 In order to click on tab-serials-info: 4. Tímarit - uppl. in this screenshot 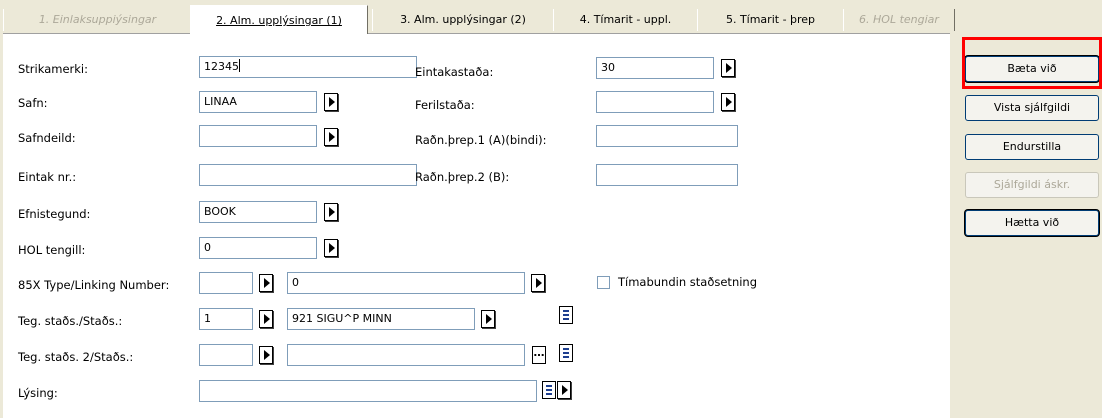, I will do `click(625, 20)`.